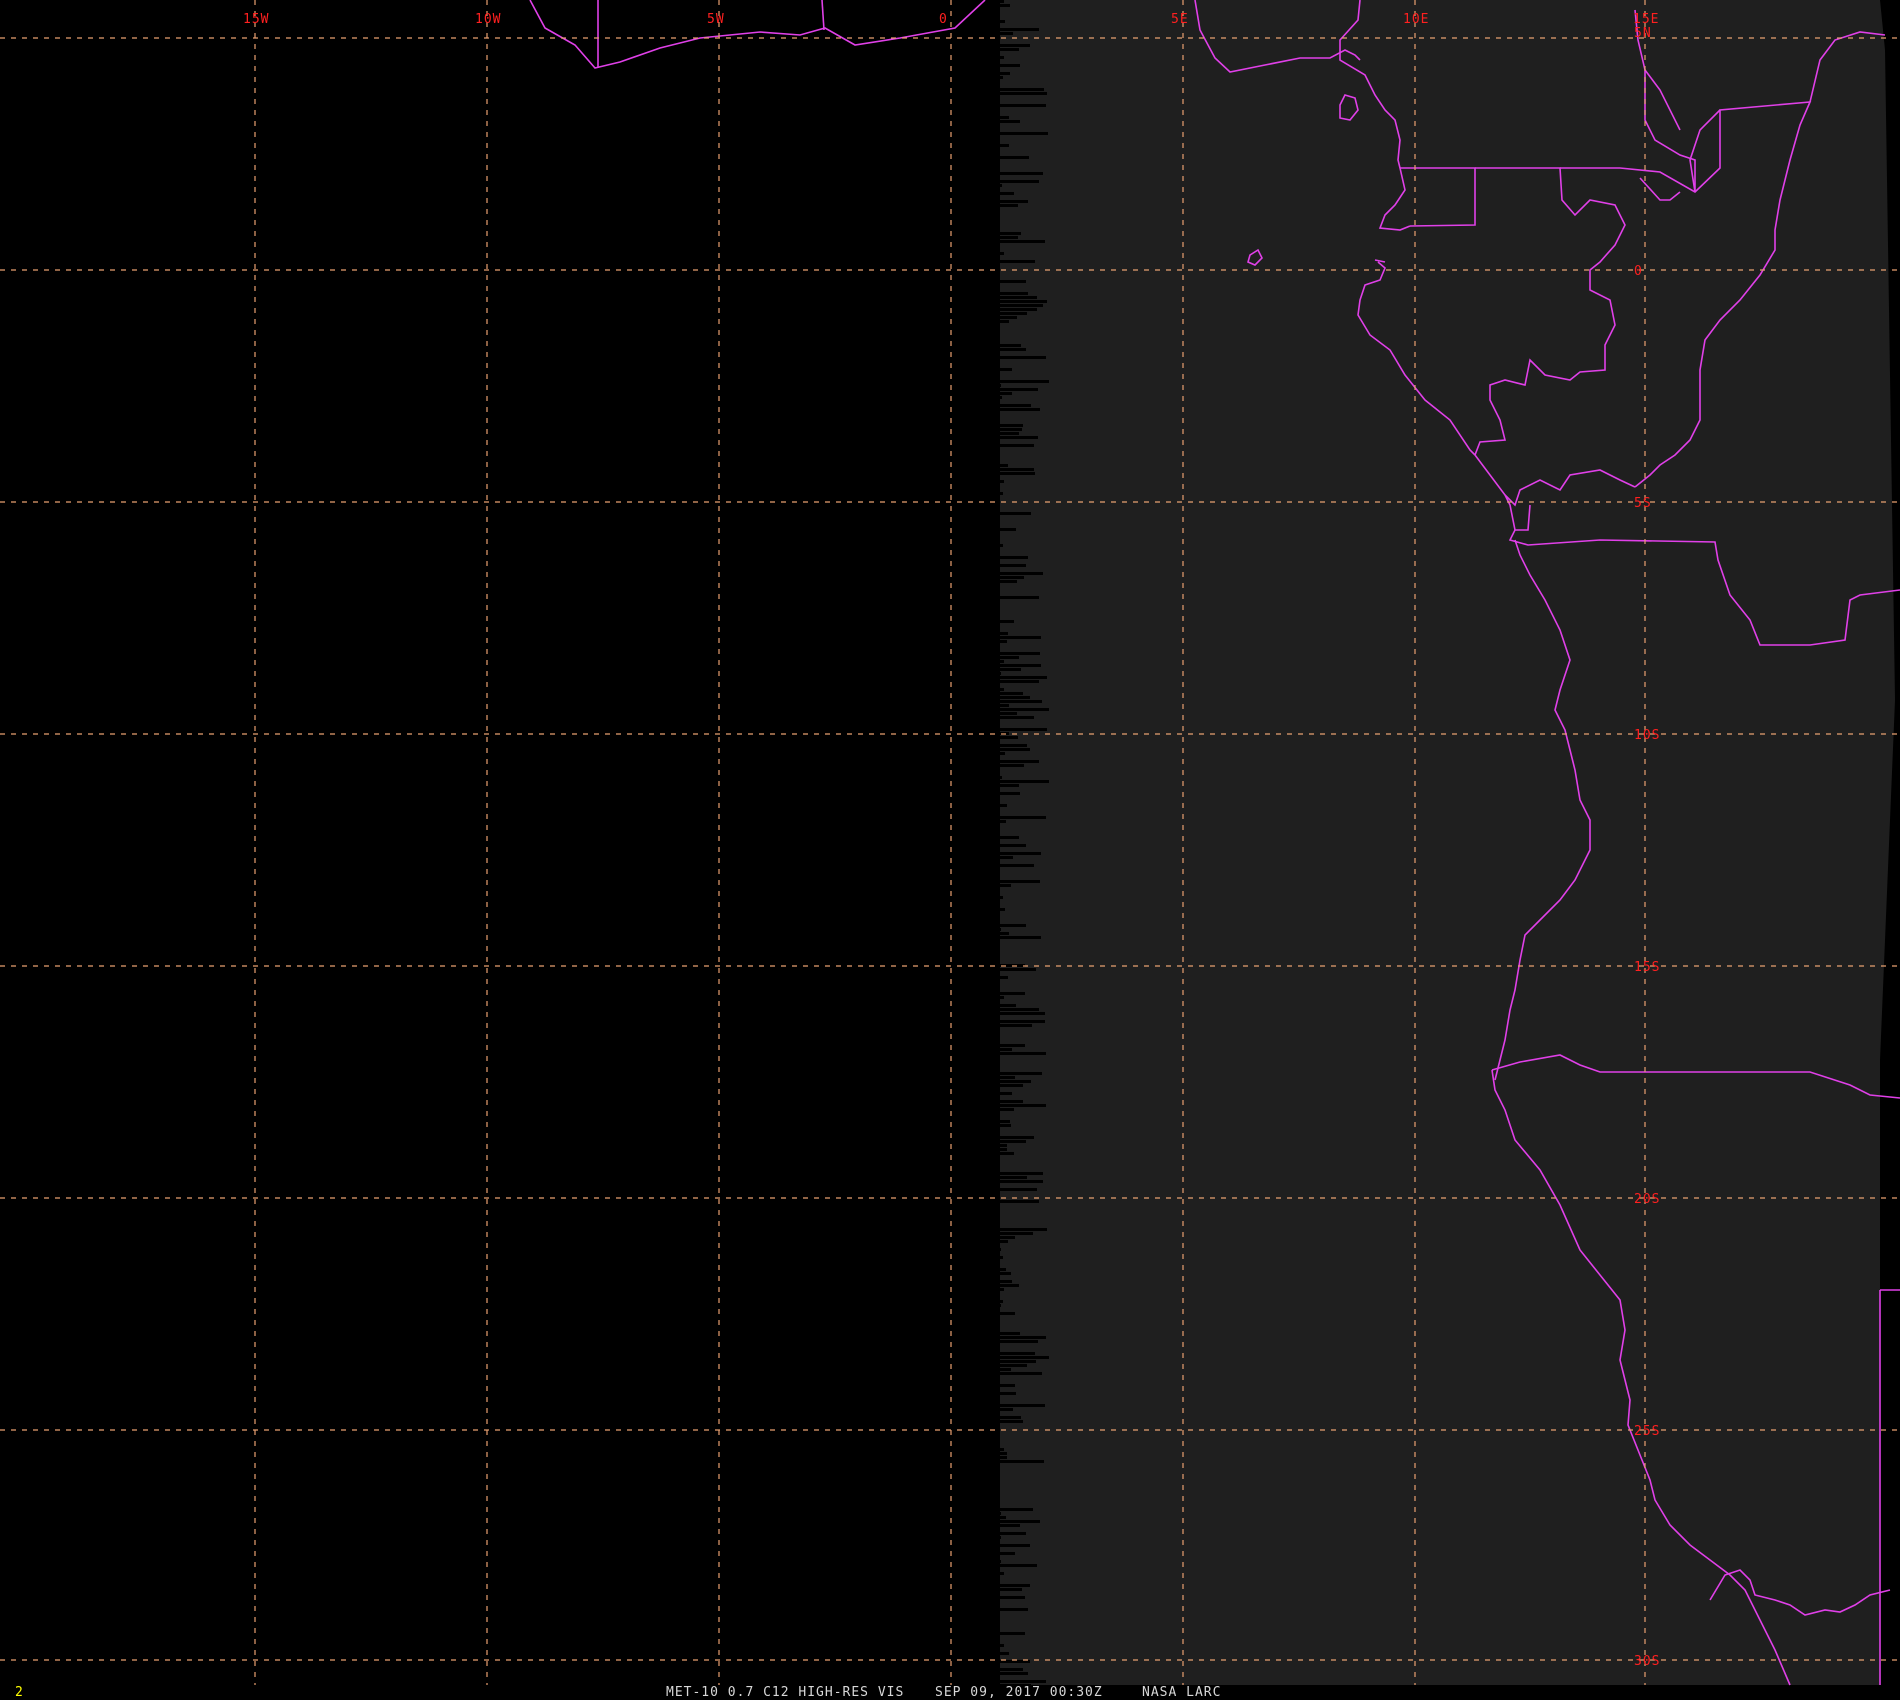 The image size is (1900, 1700). I want to click on longitude-label: 15E, so click(1646, 19).